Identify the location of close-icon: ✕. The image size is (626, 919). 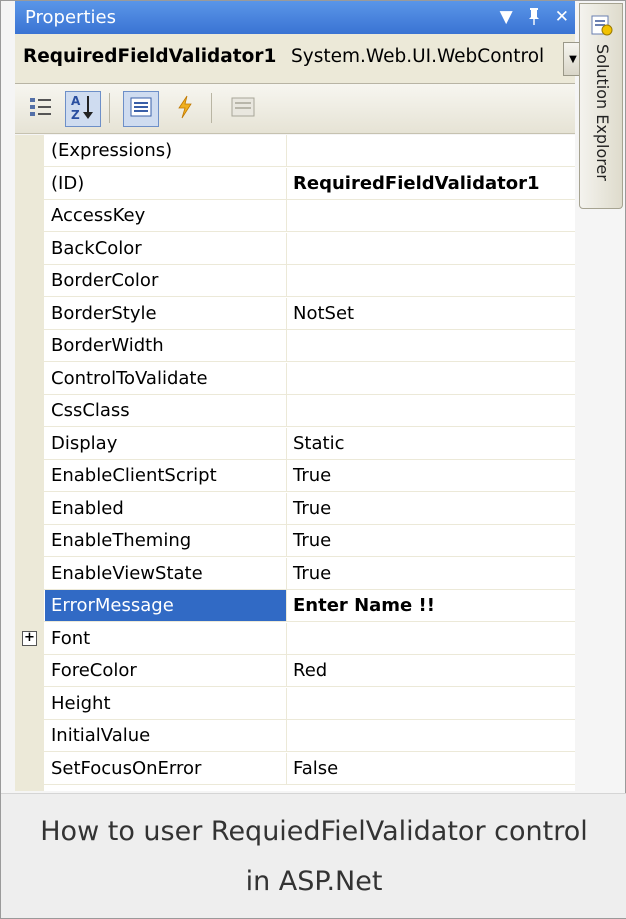
(562, 17).